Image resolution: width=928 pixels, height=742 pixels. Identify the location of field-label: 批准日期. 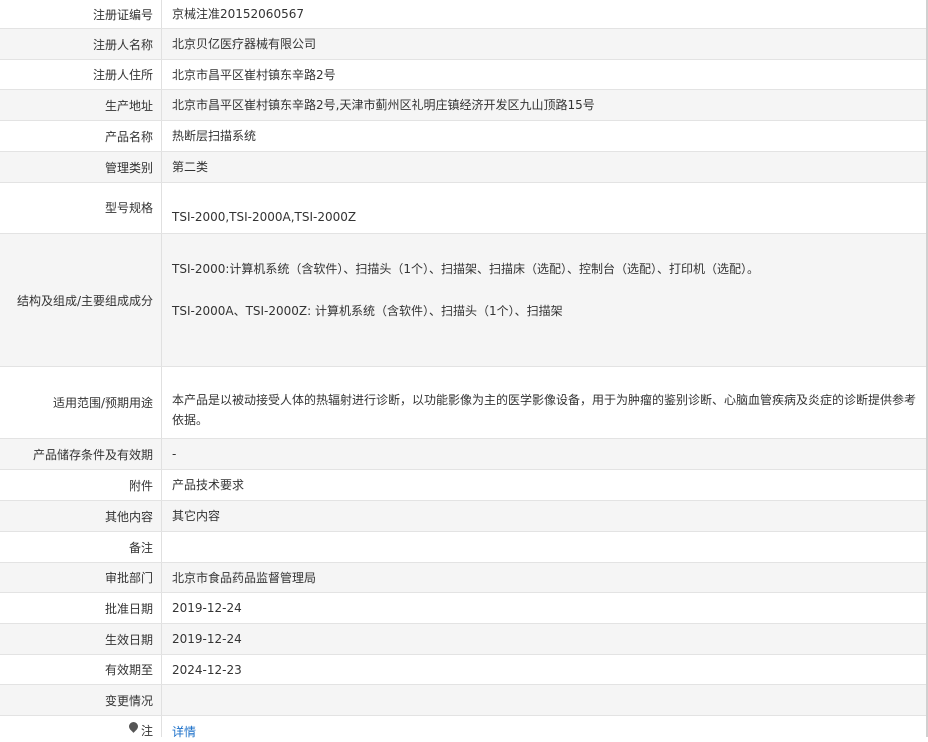
(81, 608).